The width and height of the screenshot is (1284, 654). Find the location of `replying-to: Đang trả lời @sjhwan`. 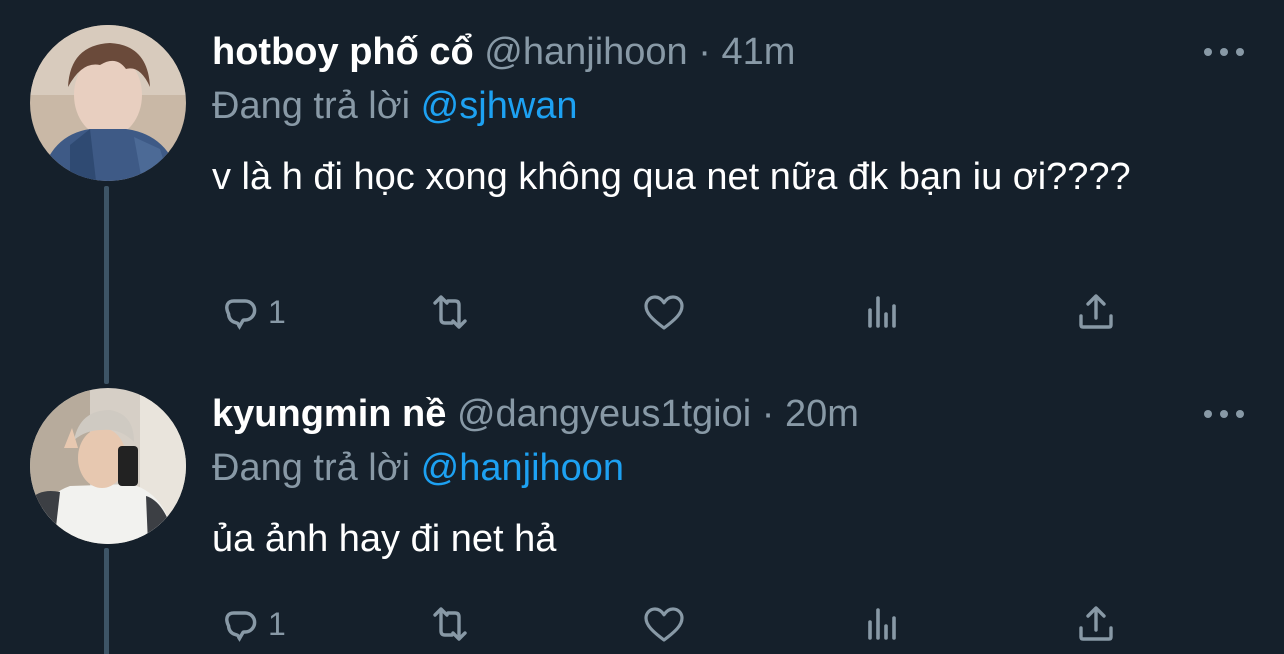

replying-to: Đang trả lời @sjhwan is located at coordinates (395, 106).